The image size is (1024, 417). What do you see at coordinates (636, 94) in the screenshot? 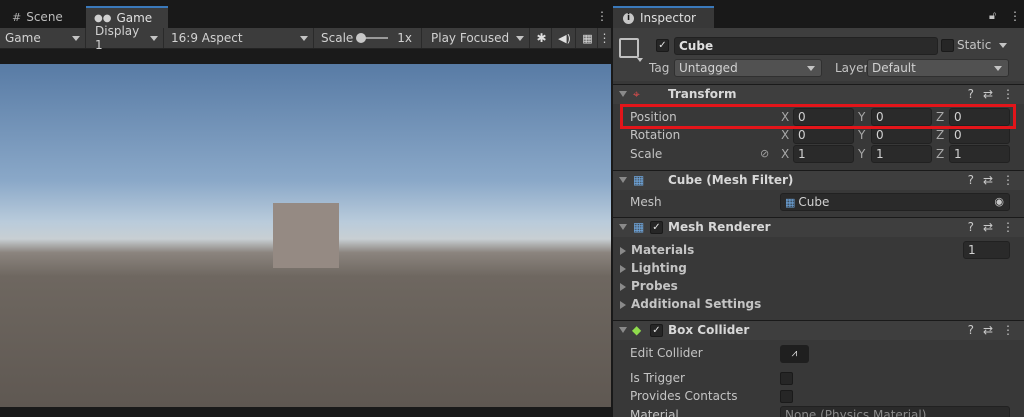
I see `transform-icon: ⌖` at bounding box center [636, 94].